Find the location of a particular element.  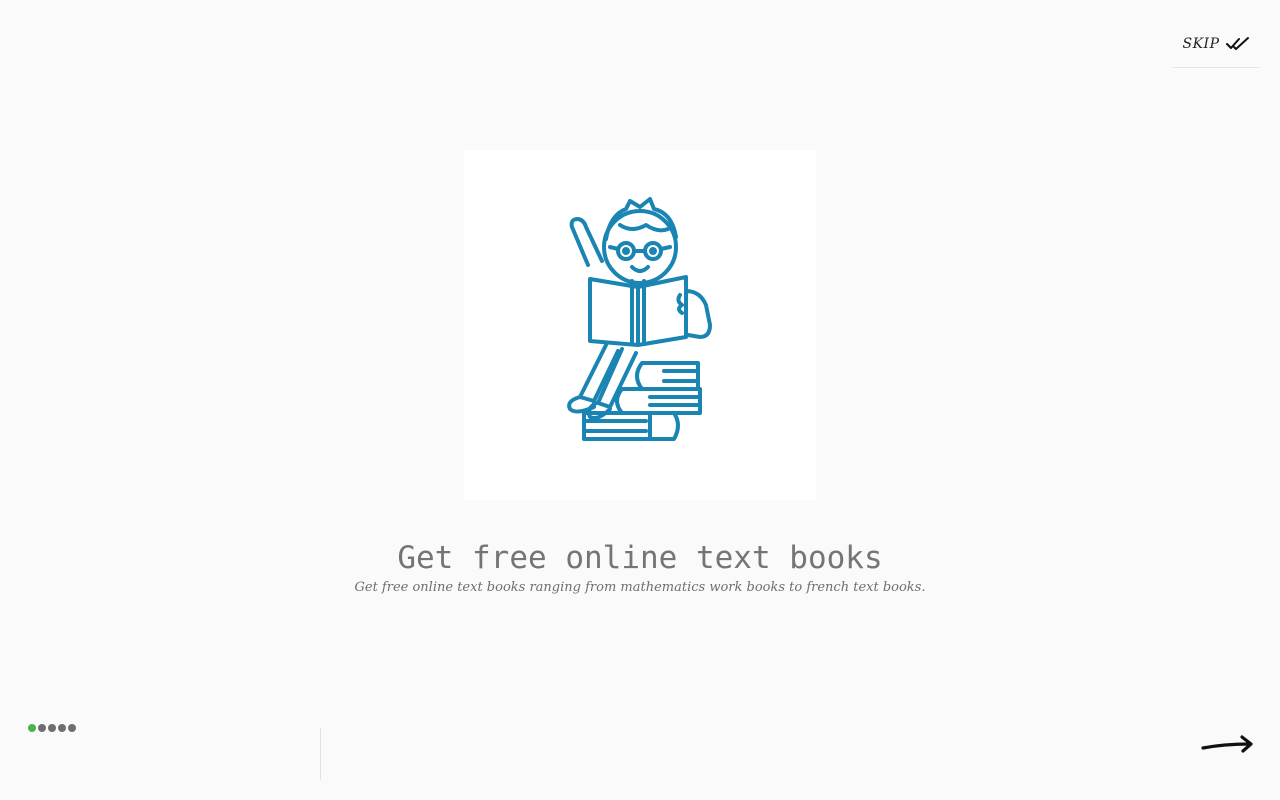

slide-title: Get free online text books is located at coordinates (640, 558).